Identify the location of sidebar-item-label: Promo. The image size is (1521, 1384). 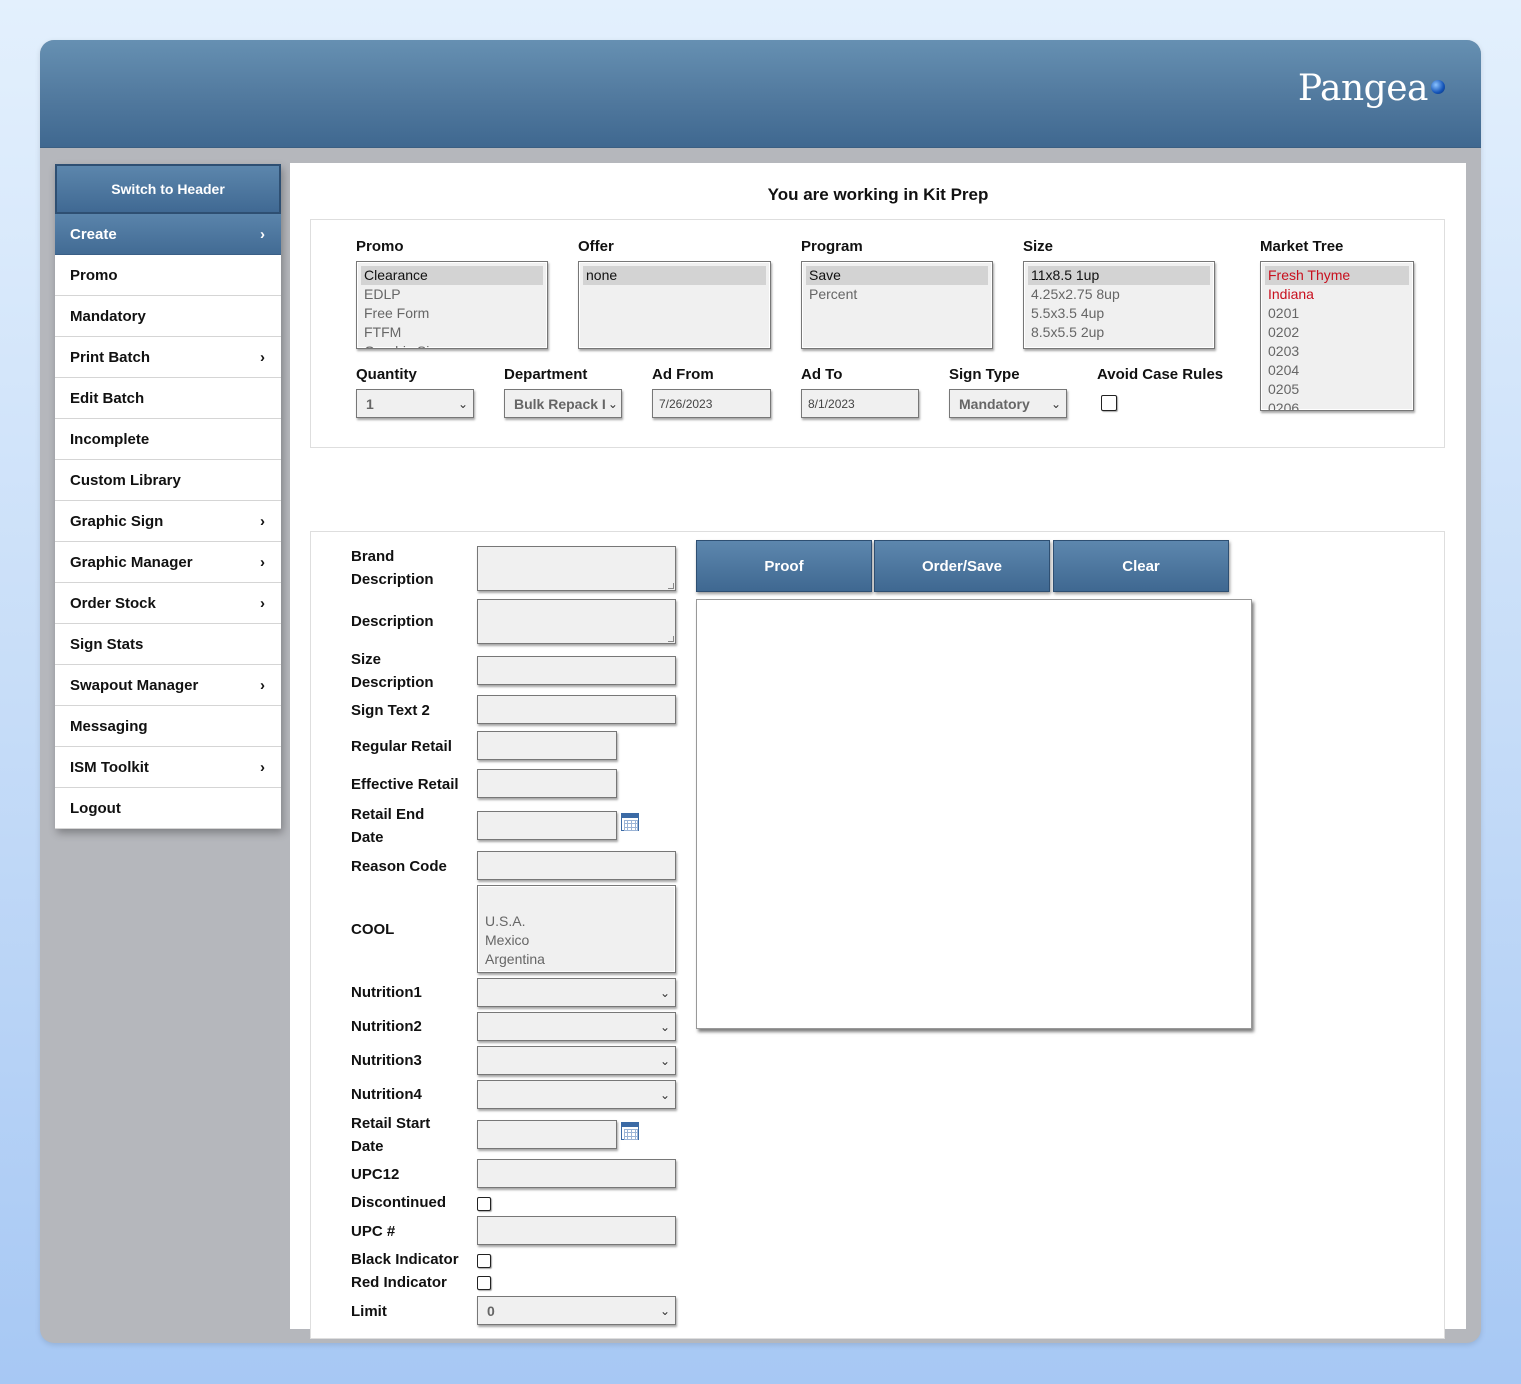
(94, 275).